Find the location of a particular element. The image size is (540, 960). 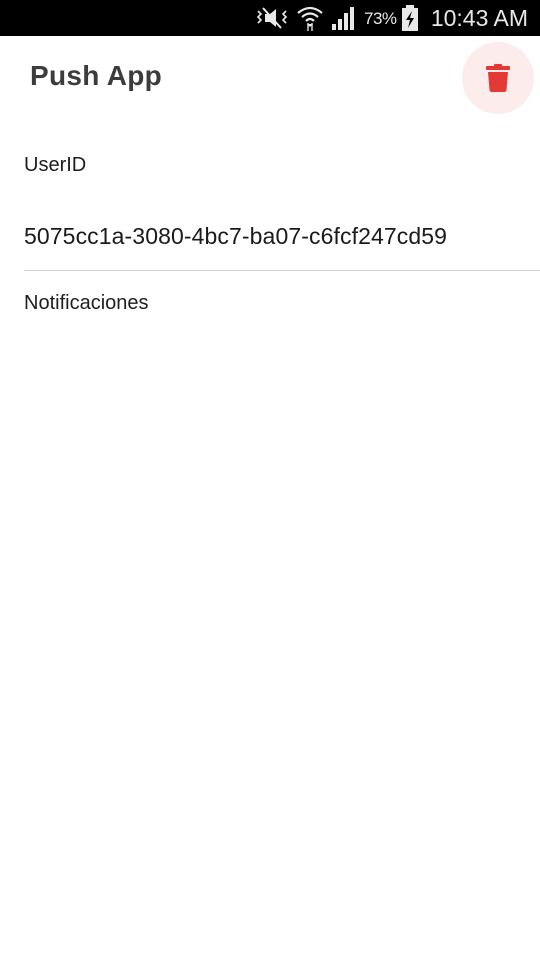

status-time: 10:43 AM is located at coordinates (479, 18).